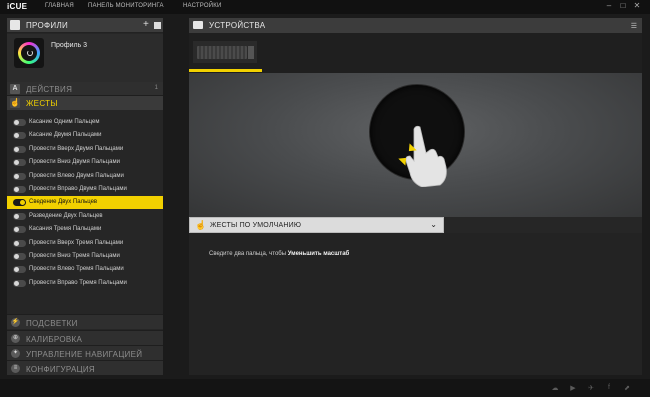 This screenshot has width=650, height=397. What do you see at coordinates (85, 58) in the screenshot?
I see `profile-item: Профиль 3` at bounding box center [85, 58].